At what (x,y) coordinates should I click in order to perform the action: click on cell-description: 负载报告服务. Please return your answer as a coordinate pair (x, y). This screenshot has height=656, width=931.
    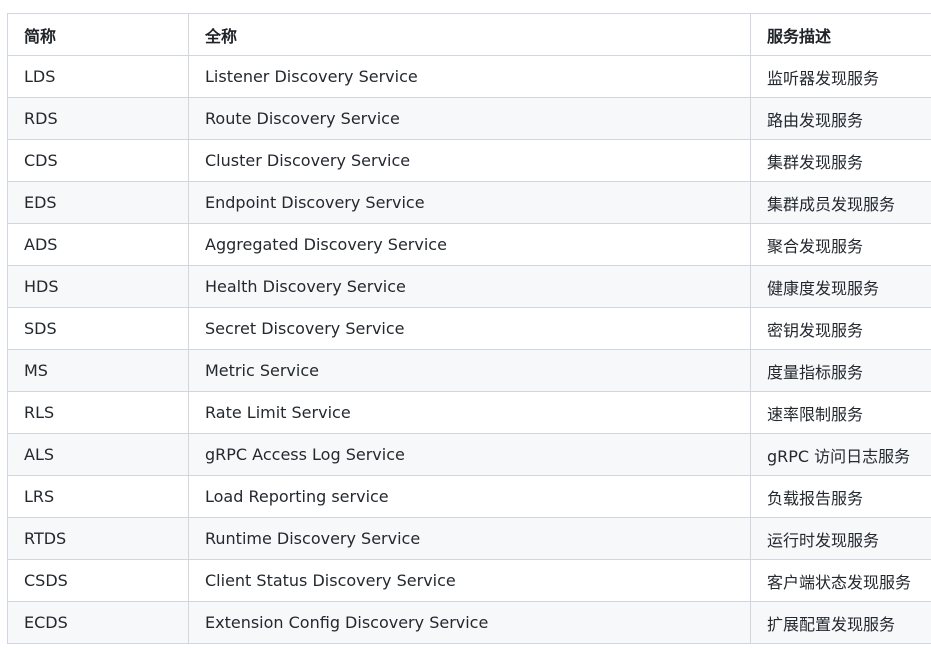
    Looking at the image, I should click on (840, 496).